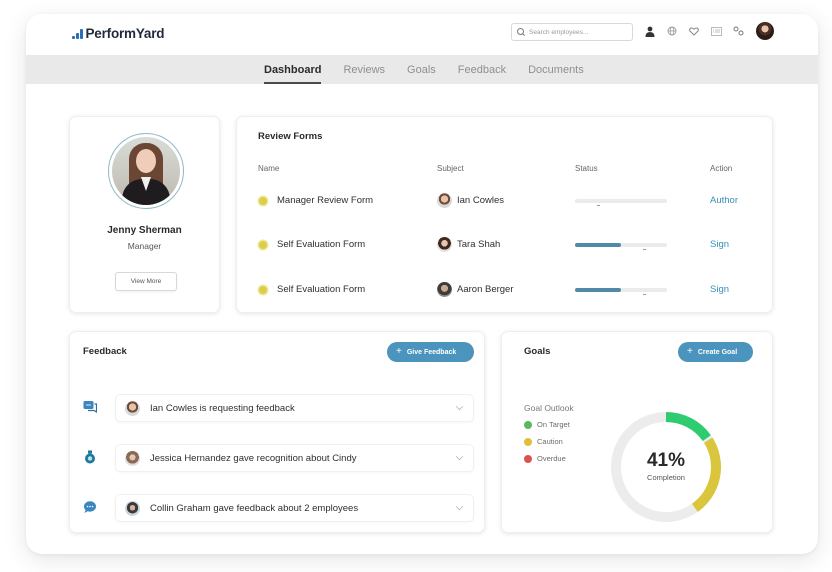 The width and height of the screenshot is (832, 572). What do you see at coordinates (422, 34) in the screenshot?
I see `top-bar: PerformYard` at bounding box center [422, 34].